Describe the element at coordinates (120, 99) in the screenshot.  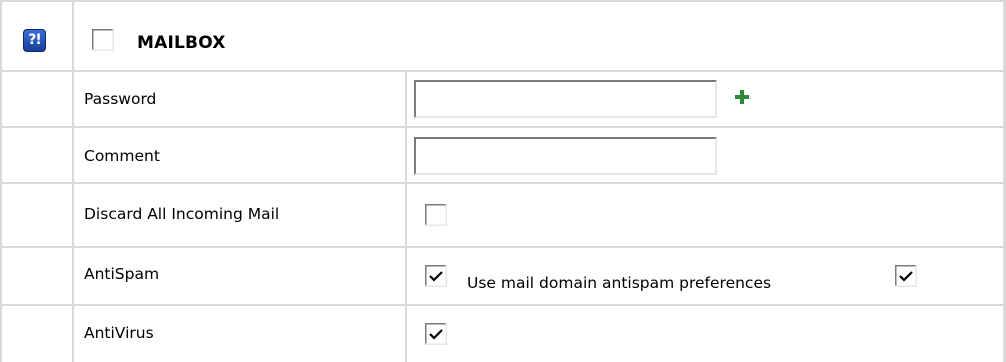
I see `password-label: Password` at that location.